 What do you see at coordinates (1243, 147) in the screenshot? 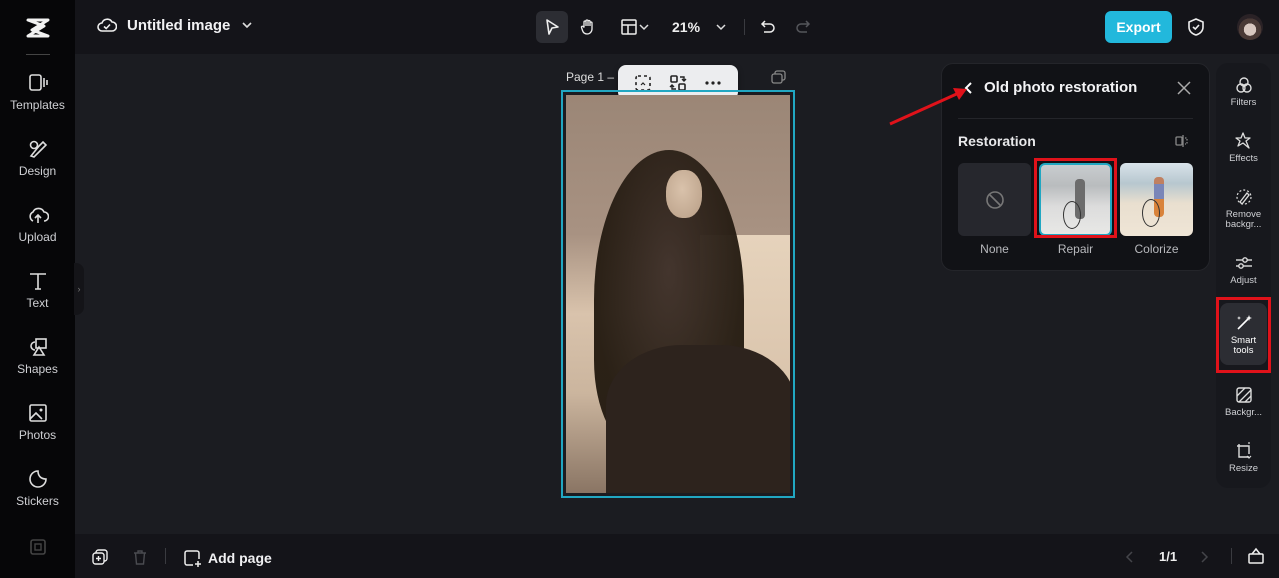
I see `tool-effects: Effects` at bounding box center [1243, 147].